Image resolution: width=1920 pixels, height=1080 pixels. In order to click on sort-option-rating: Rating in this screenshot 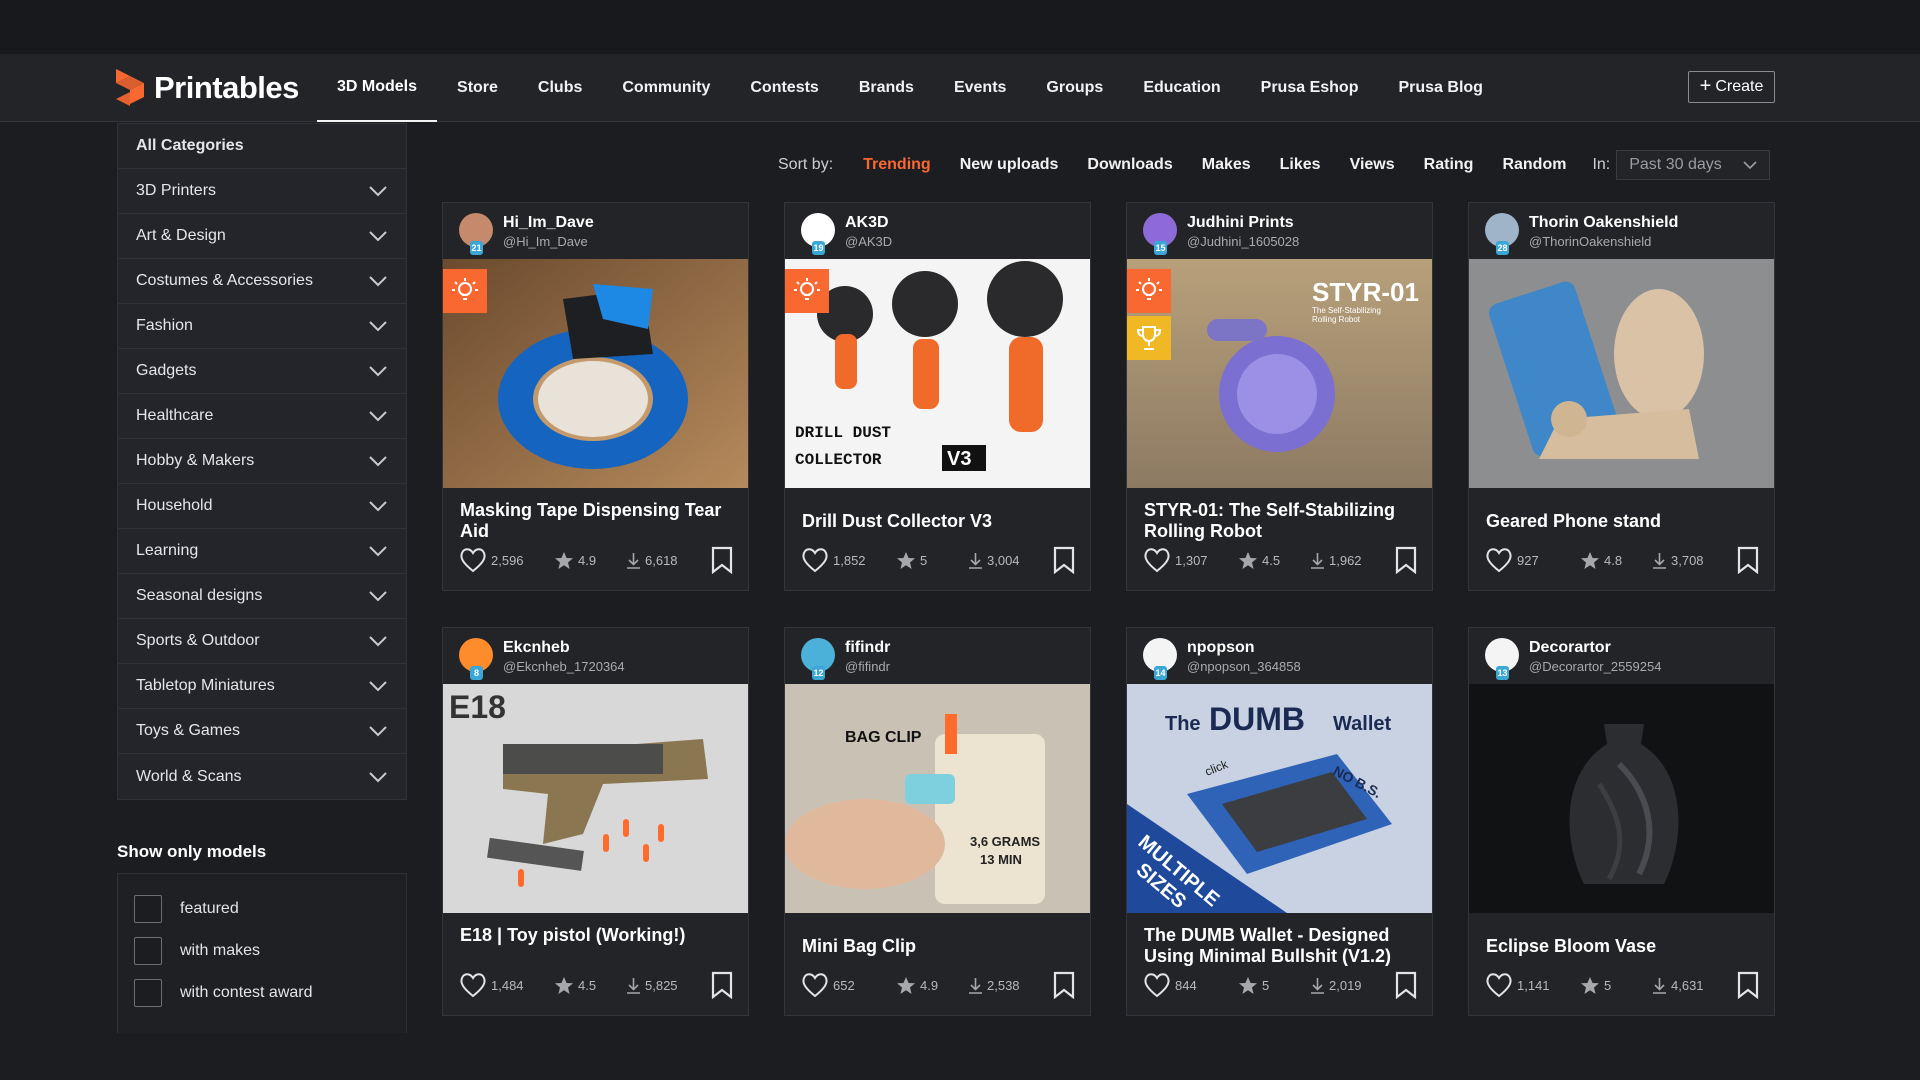, I will do `click(1449, 165)`.